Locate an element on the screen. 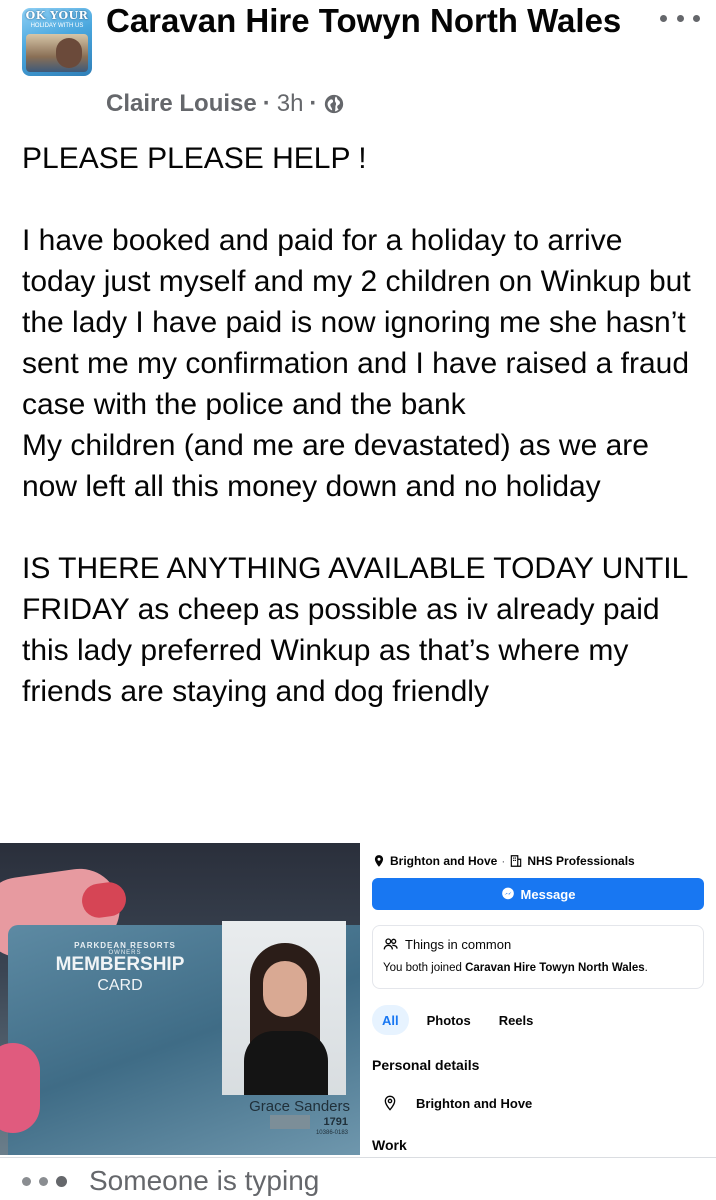 Image resolution: width=716 pixels, height=1200 pixels. post-meta: Claire Louise · 3h · is located at coordinates (225, 104).